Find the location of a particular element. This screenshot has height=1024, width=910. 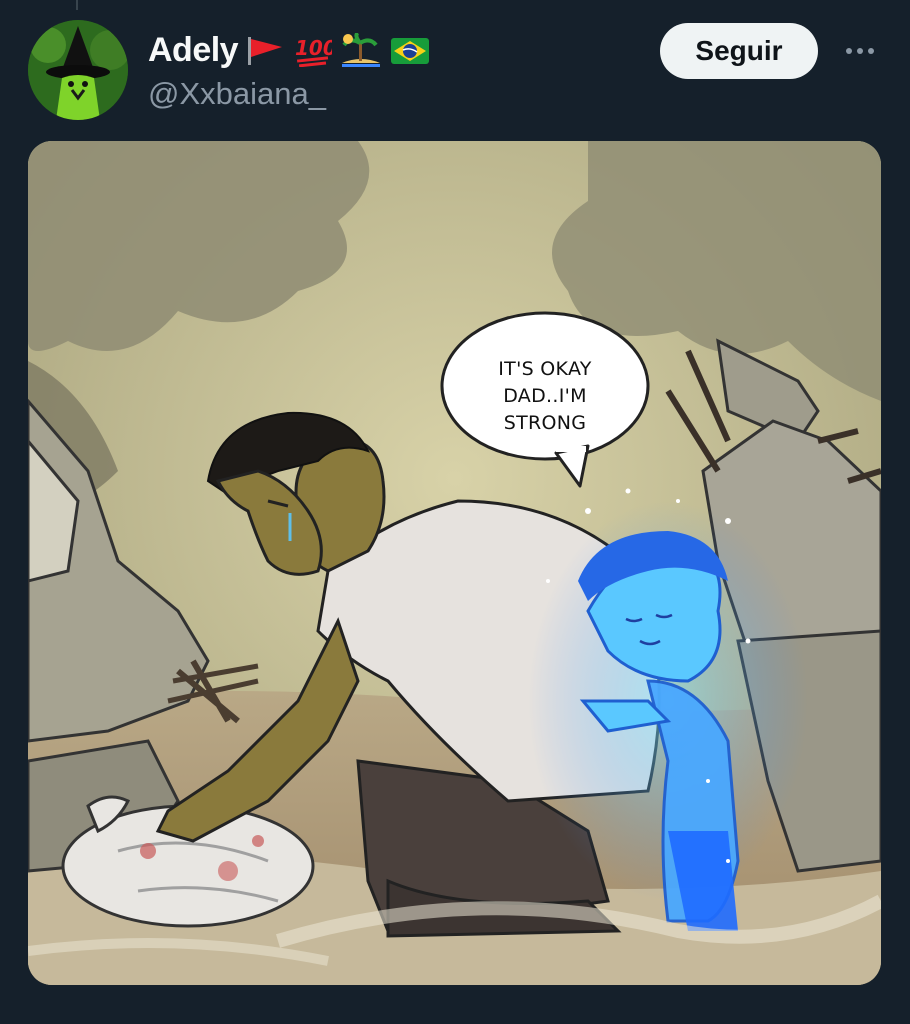

speech-line: STRONG is located at coordinates (545, 423).